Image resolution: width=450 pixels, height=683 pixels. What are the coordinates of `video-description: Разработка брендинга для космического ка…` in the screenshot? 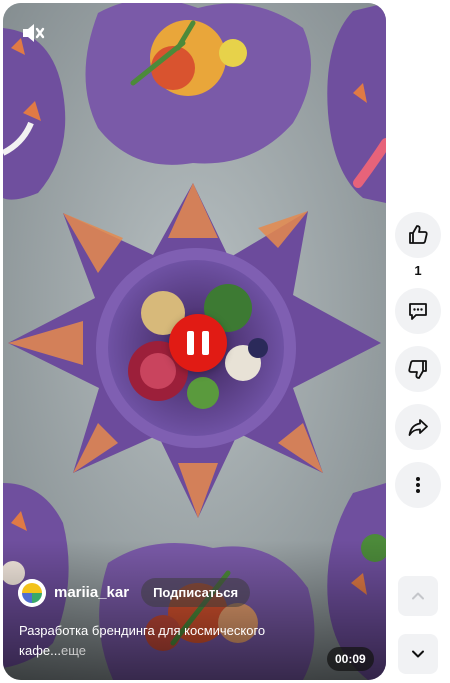 It's located at (169, 641).